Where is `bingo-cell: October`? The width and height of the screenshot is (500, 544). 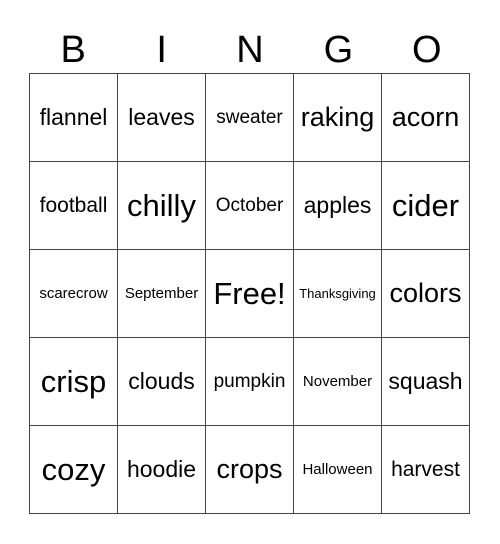 bingo-cell: October is located at coordinates (249, 205).